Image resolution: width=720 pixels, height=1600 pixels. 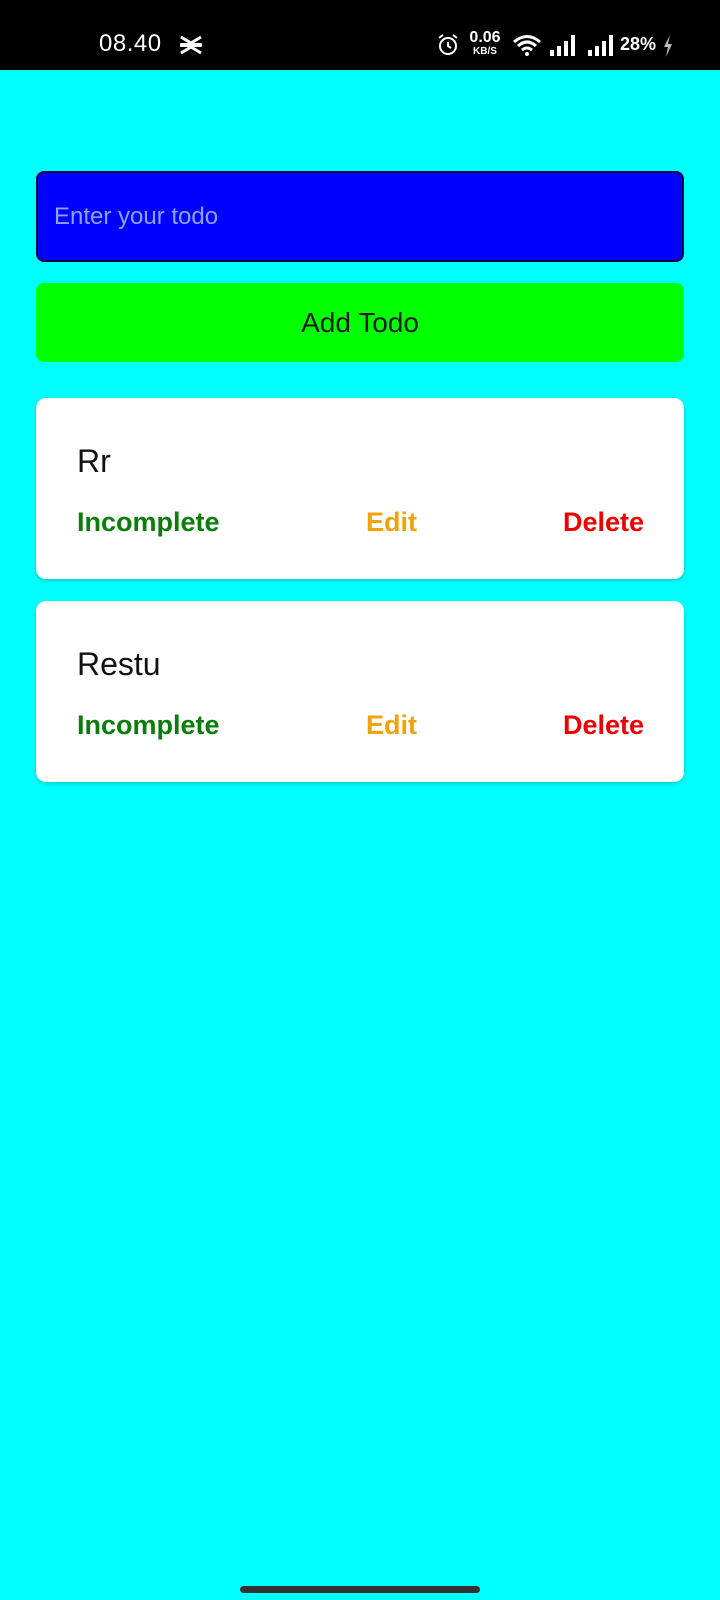 What do you see at coordinates (485, 37) in the screenshot?
I see `network-speed-value: 0.06` at bounding box center [485, 37].